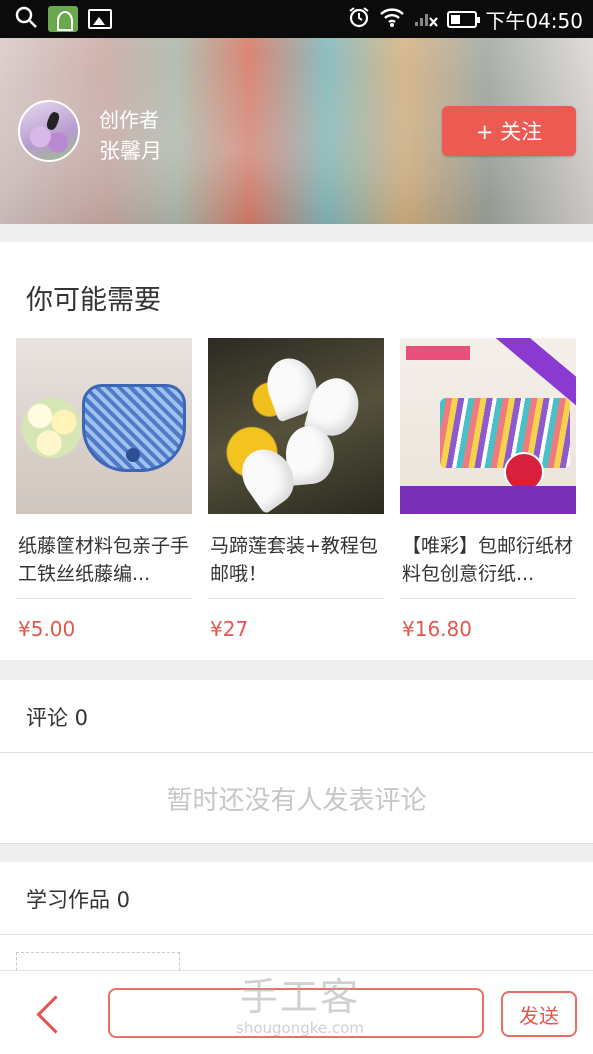 Image resolution: width=593 pixels, height=1054 pixels. Describe the element at coordinates (296, 19) in the screenshot. I see `status-bar: 下午04:50` at that location.